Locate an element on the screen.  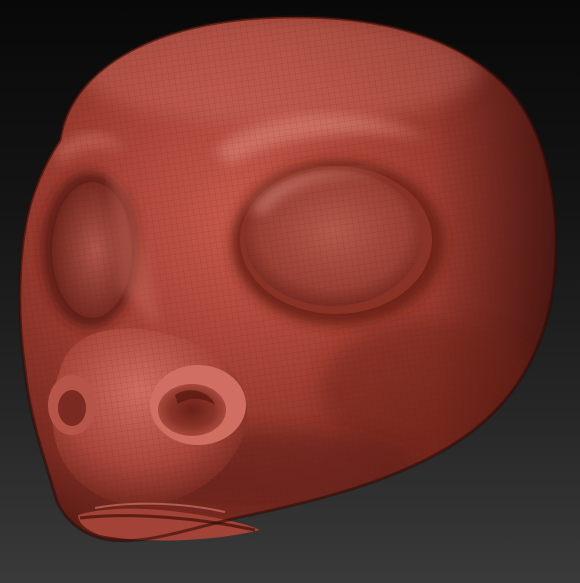
right-nostril is located at coordinates (198, 405).